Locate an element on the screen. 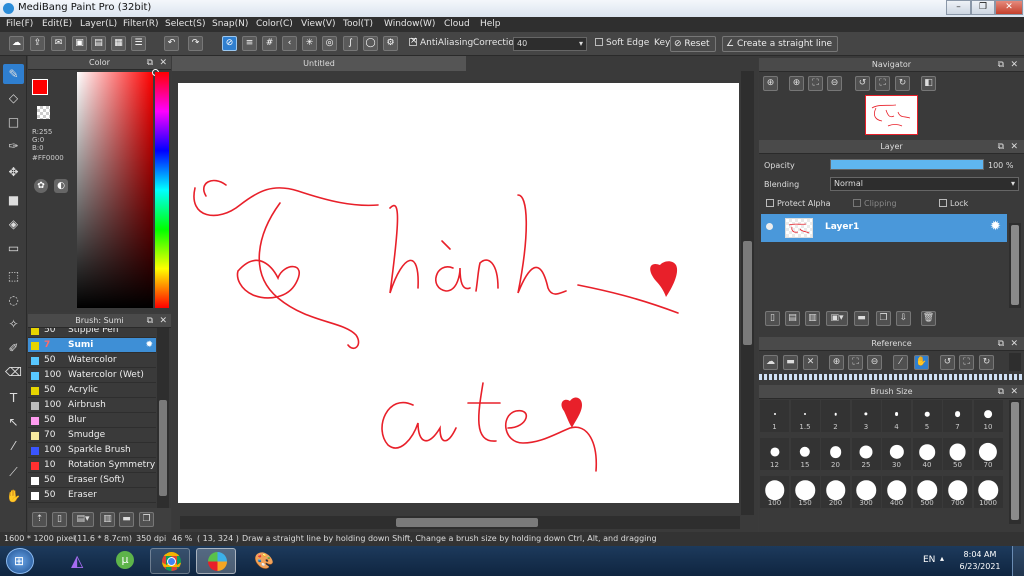 The width and height of the screenshot is (1024, 576). save-icon: ▣ is located at coordinates (79, 43).